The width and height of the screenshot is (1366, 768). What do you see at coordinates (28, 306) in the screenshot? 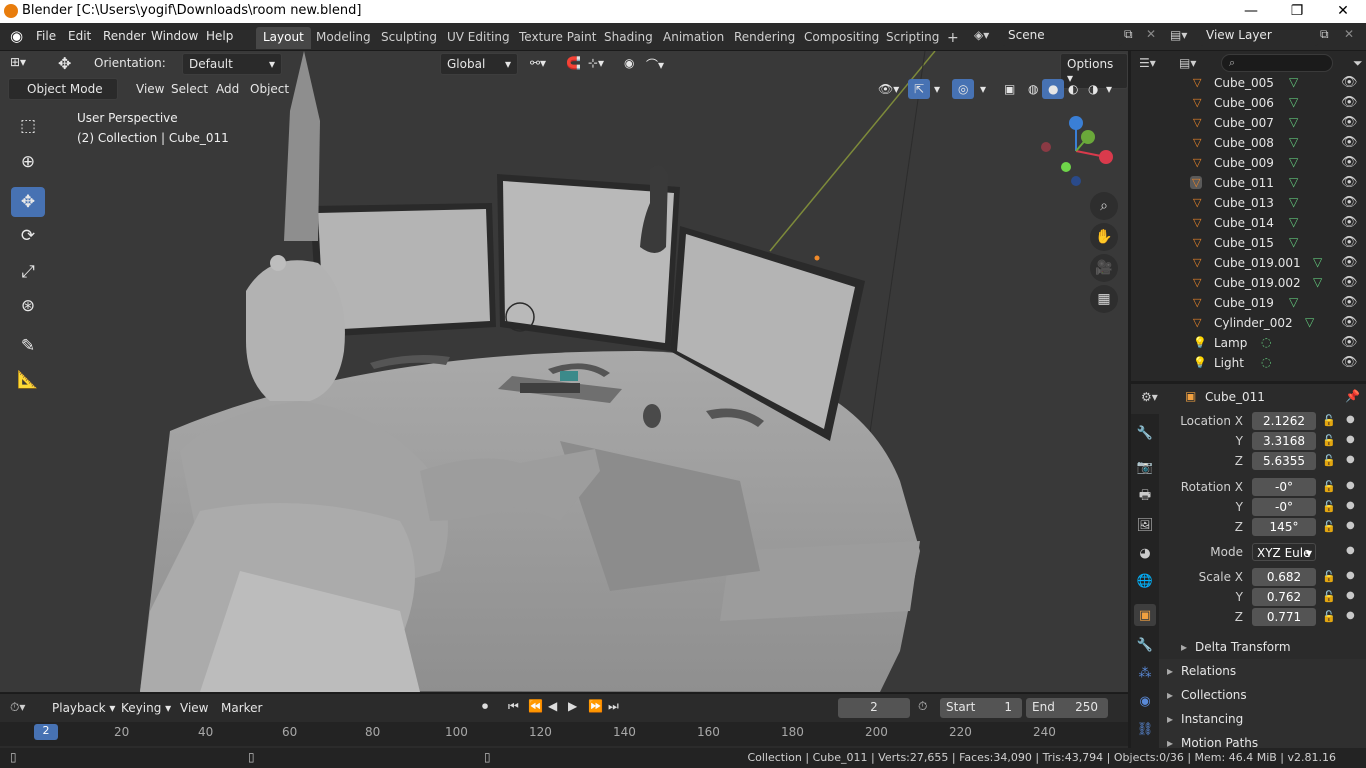
I see `transform-tool-icon: ⊛` at bounding box center [28, 306].